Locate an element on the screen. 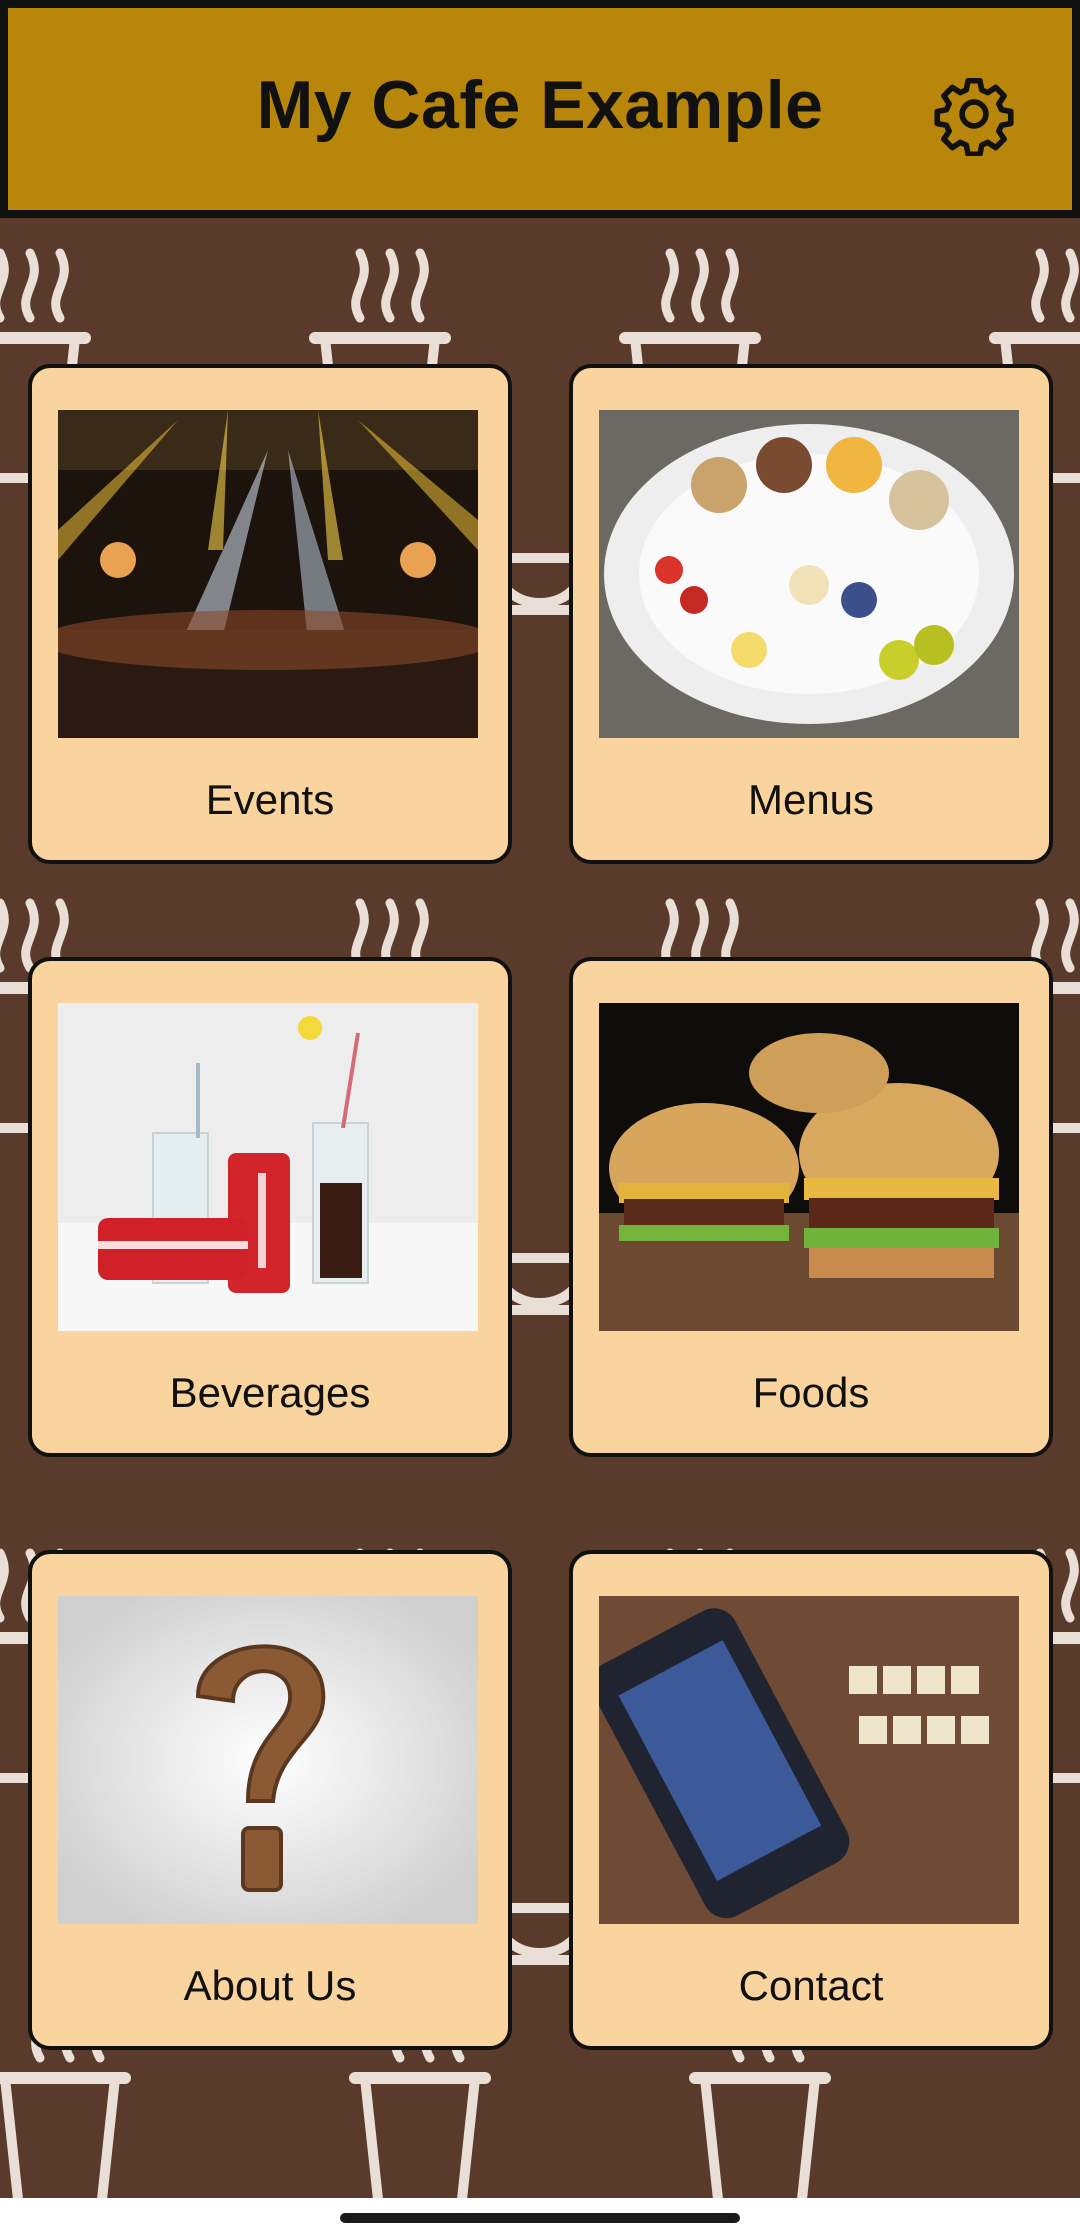 This screenshot has width=1080, height=2239. settings-button is located at coordinates (974, 115).